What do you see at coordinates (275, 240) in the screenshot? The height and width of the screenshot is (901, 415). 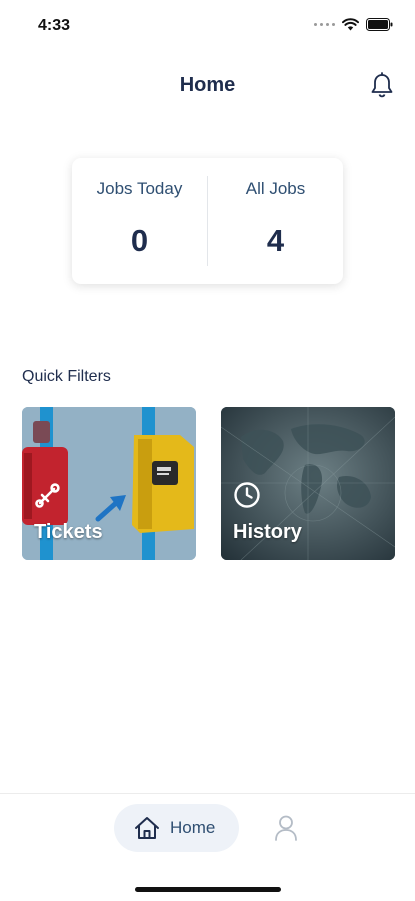 I see `all-jobs-value: 4` at bounding box center [275, 240].